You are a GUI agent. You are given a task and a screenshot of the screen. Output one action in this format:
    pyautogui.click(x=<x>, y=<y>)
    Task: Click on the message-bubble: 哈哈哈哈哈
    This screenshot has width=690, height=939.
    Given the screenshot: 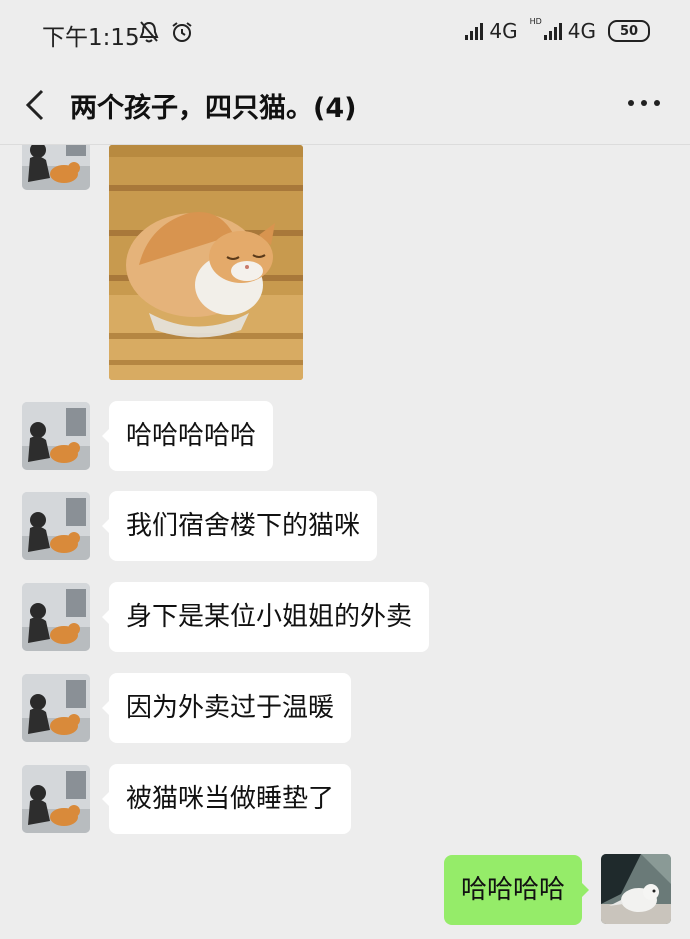 What is the action you would take?
    pyautogui.click(x=187, y=436)
    